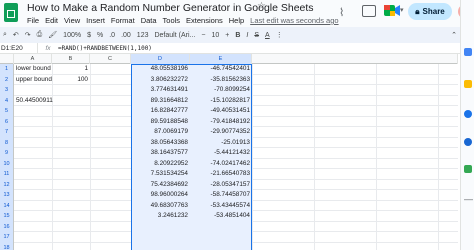 Image resolution: width=474 pixels, height=250 pixels. I want to click on increase-decimal-button: .00, so click(126, 35).